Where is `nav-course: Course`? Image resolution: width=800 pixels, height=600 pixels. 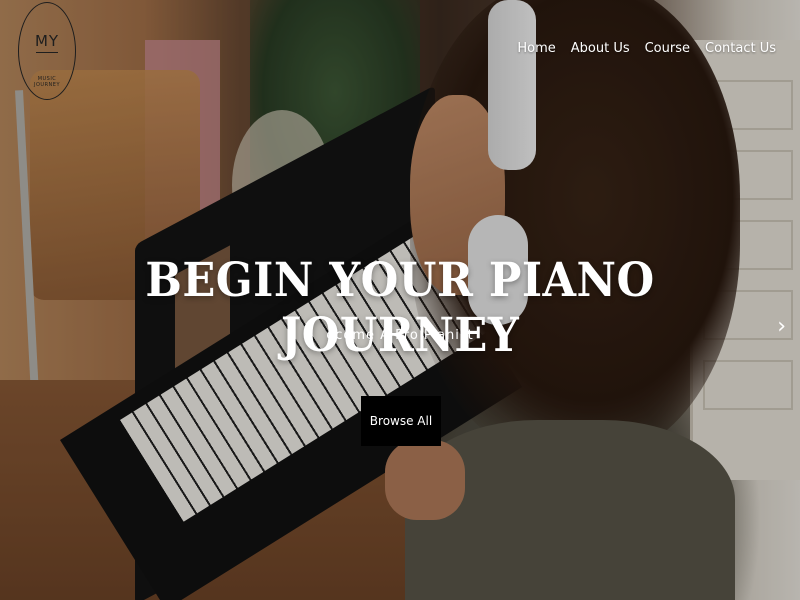 nav-course: Course is located at coordinates (667, 48).